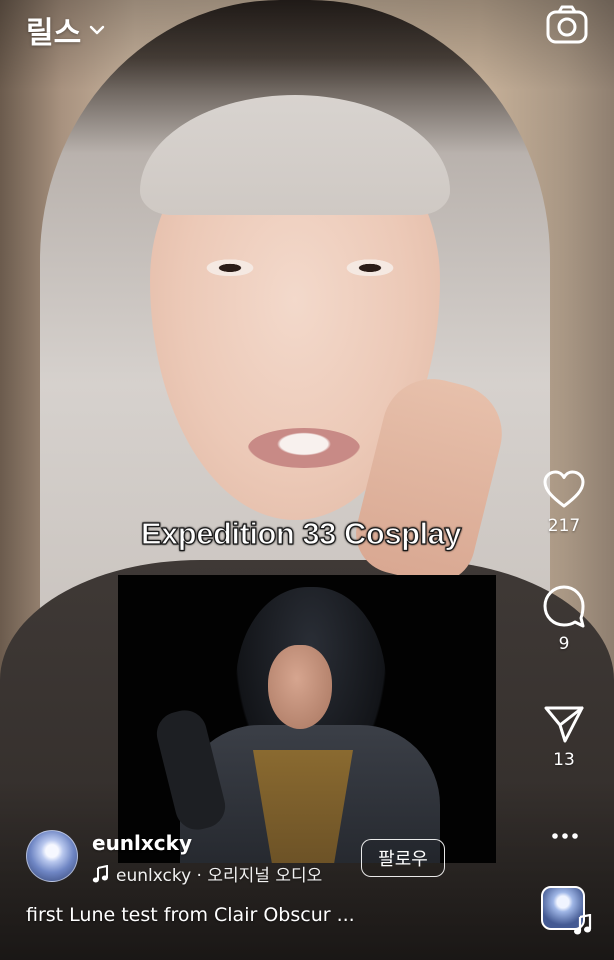 The image size is (614, 960). I want to click on comment-action: 9, so click(564, 619).